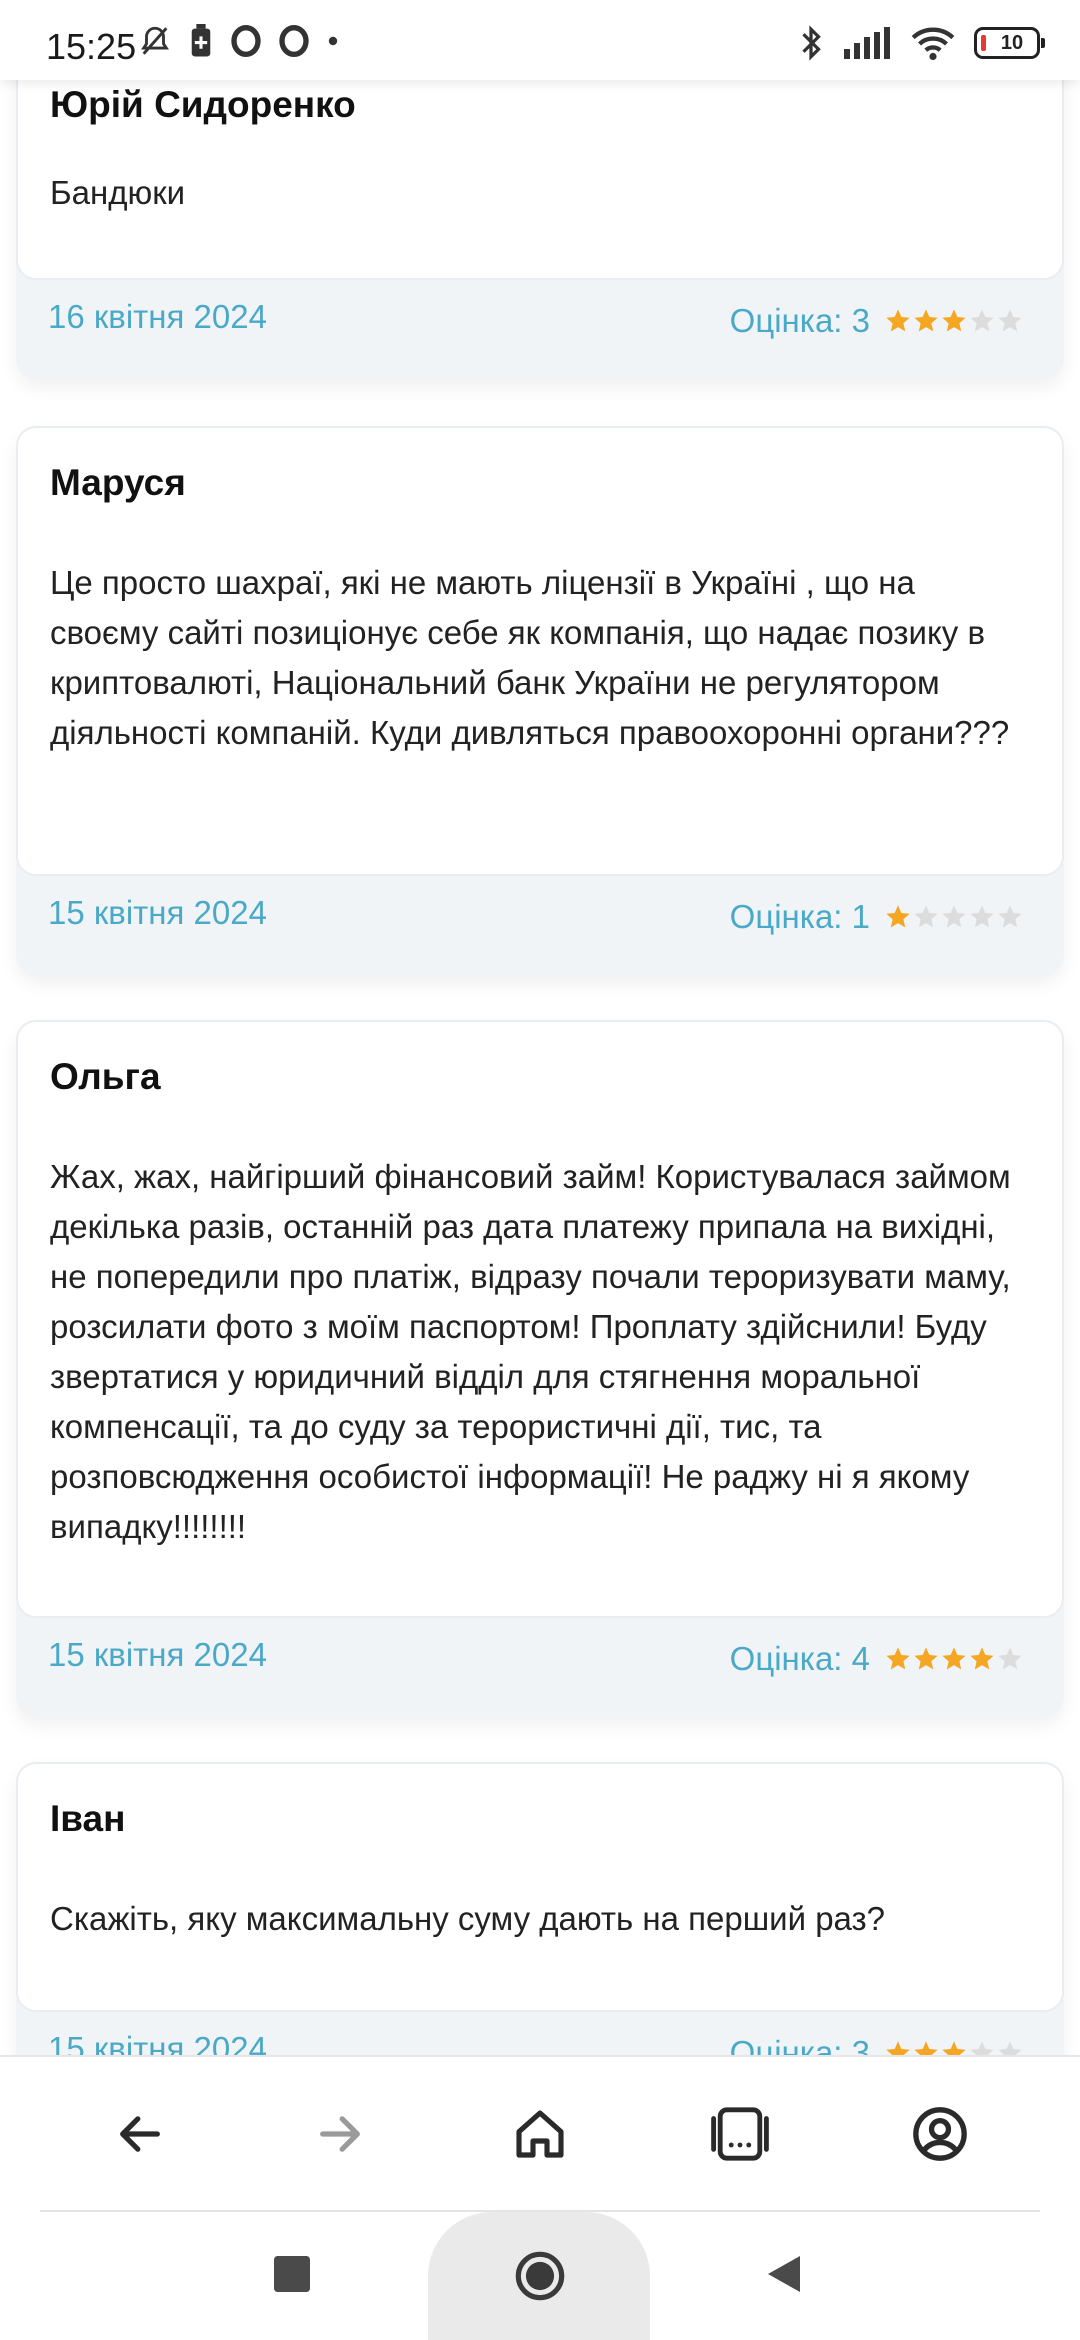 This screenshot has width=1080, height=2340. What do you see at coordinates (811, 43) in the screenshot?
I see `bluetooth-icon` at bounding box center [811, 43].